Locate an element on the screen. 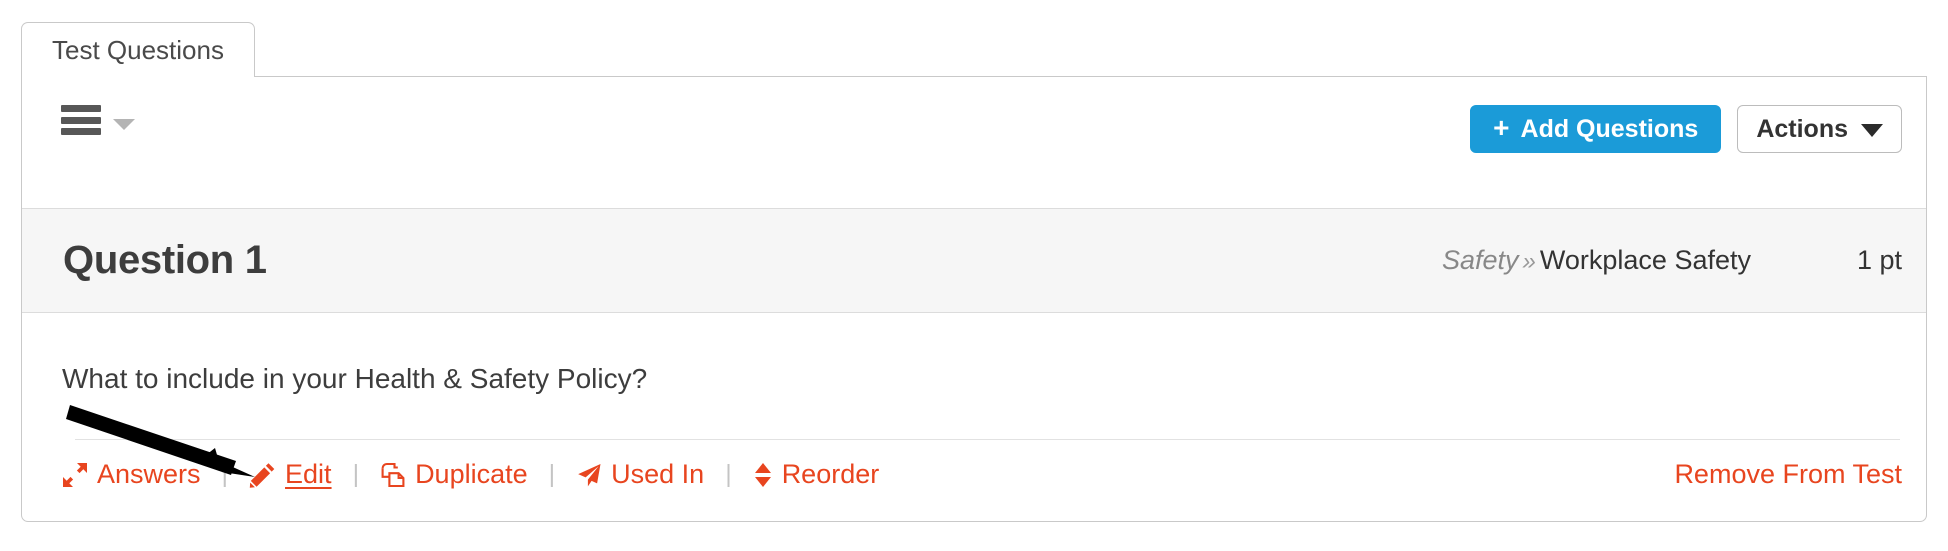  plus-icon: + is located at coordinates (1501, 127).